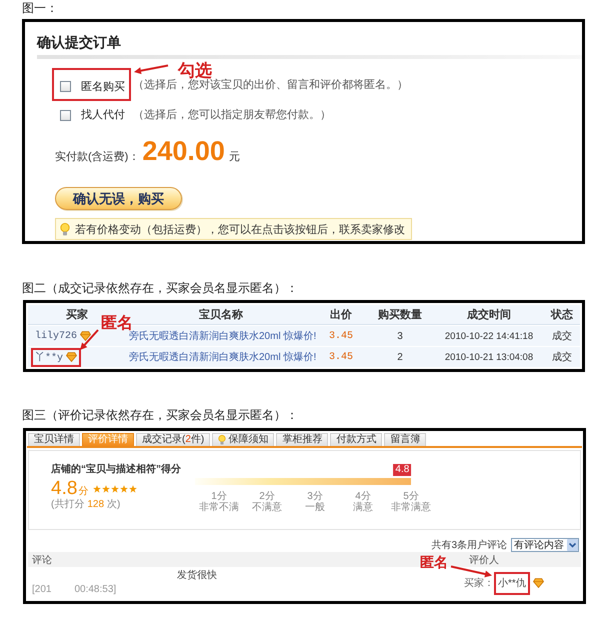  What do you see at coordinates (183, 151) in the screenshot?
I see `total-amount: 240.00` at bounding box center [183, 151].